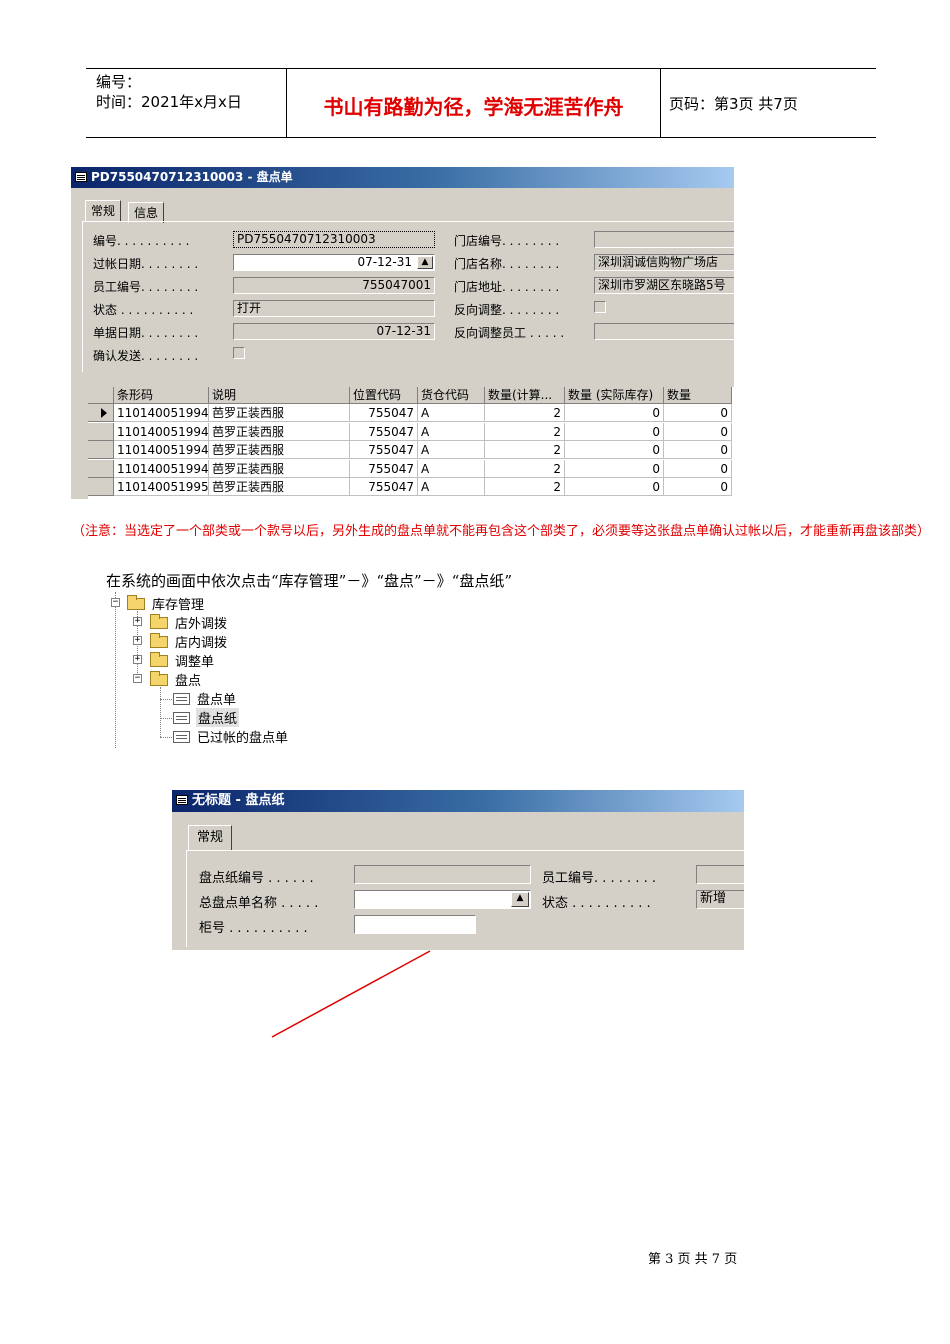 This screenshot has height=1344, width=950. I want to click on page-footer: 第 3 页 共 7 页, so click(693, 1259).